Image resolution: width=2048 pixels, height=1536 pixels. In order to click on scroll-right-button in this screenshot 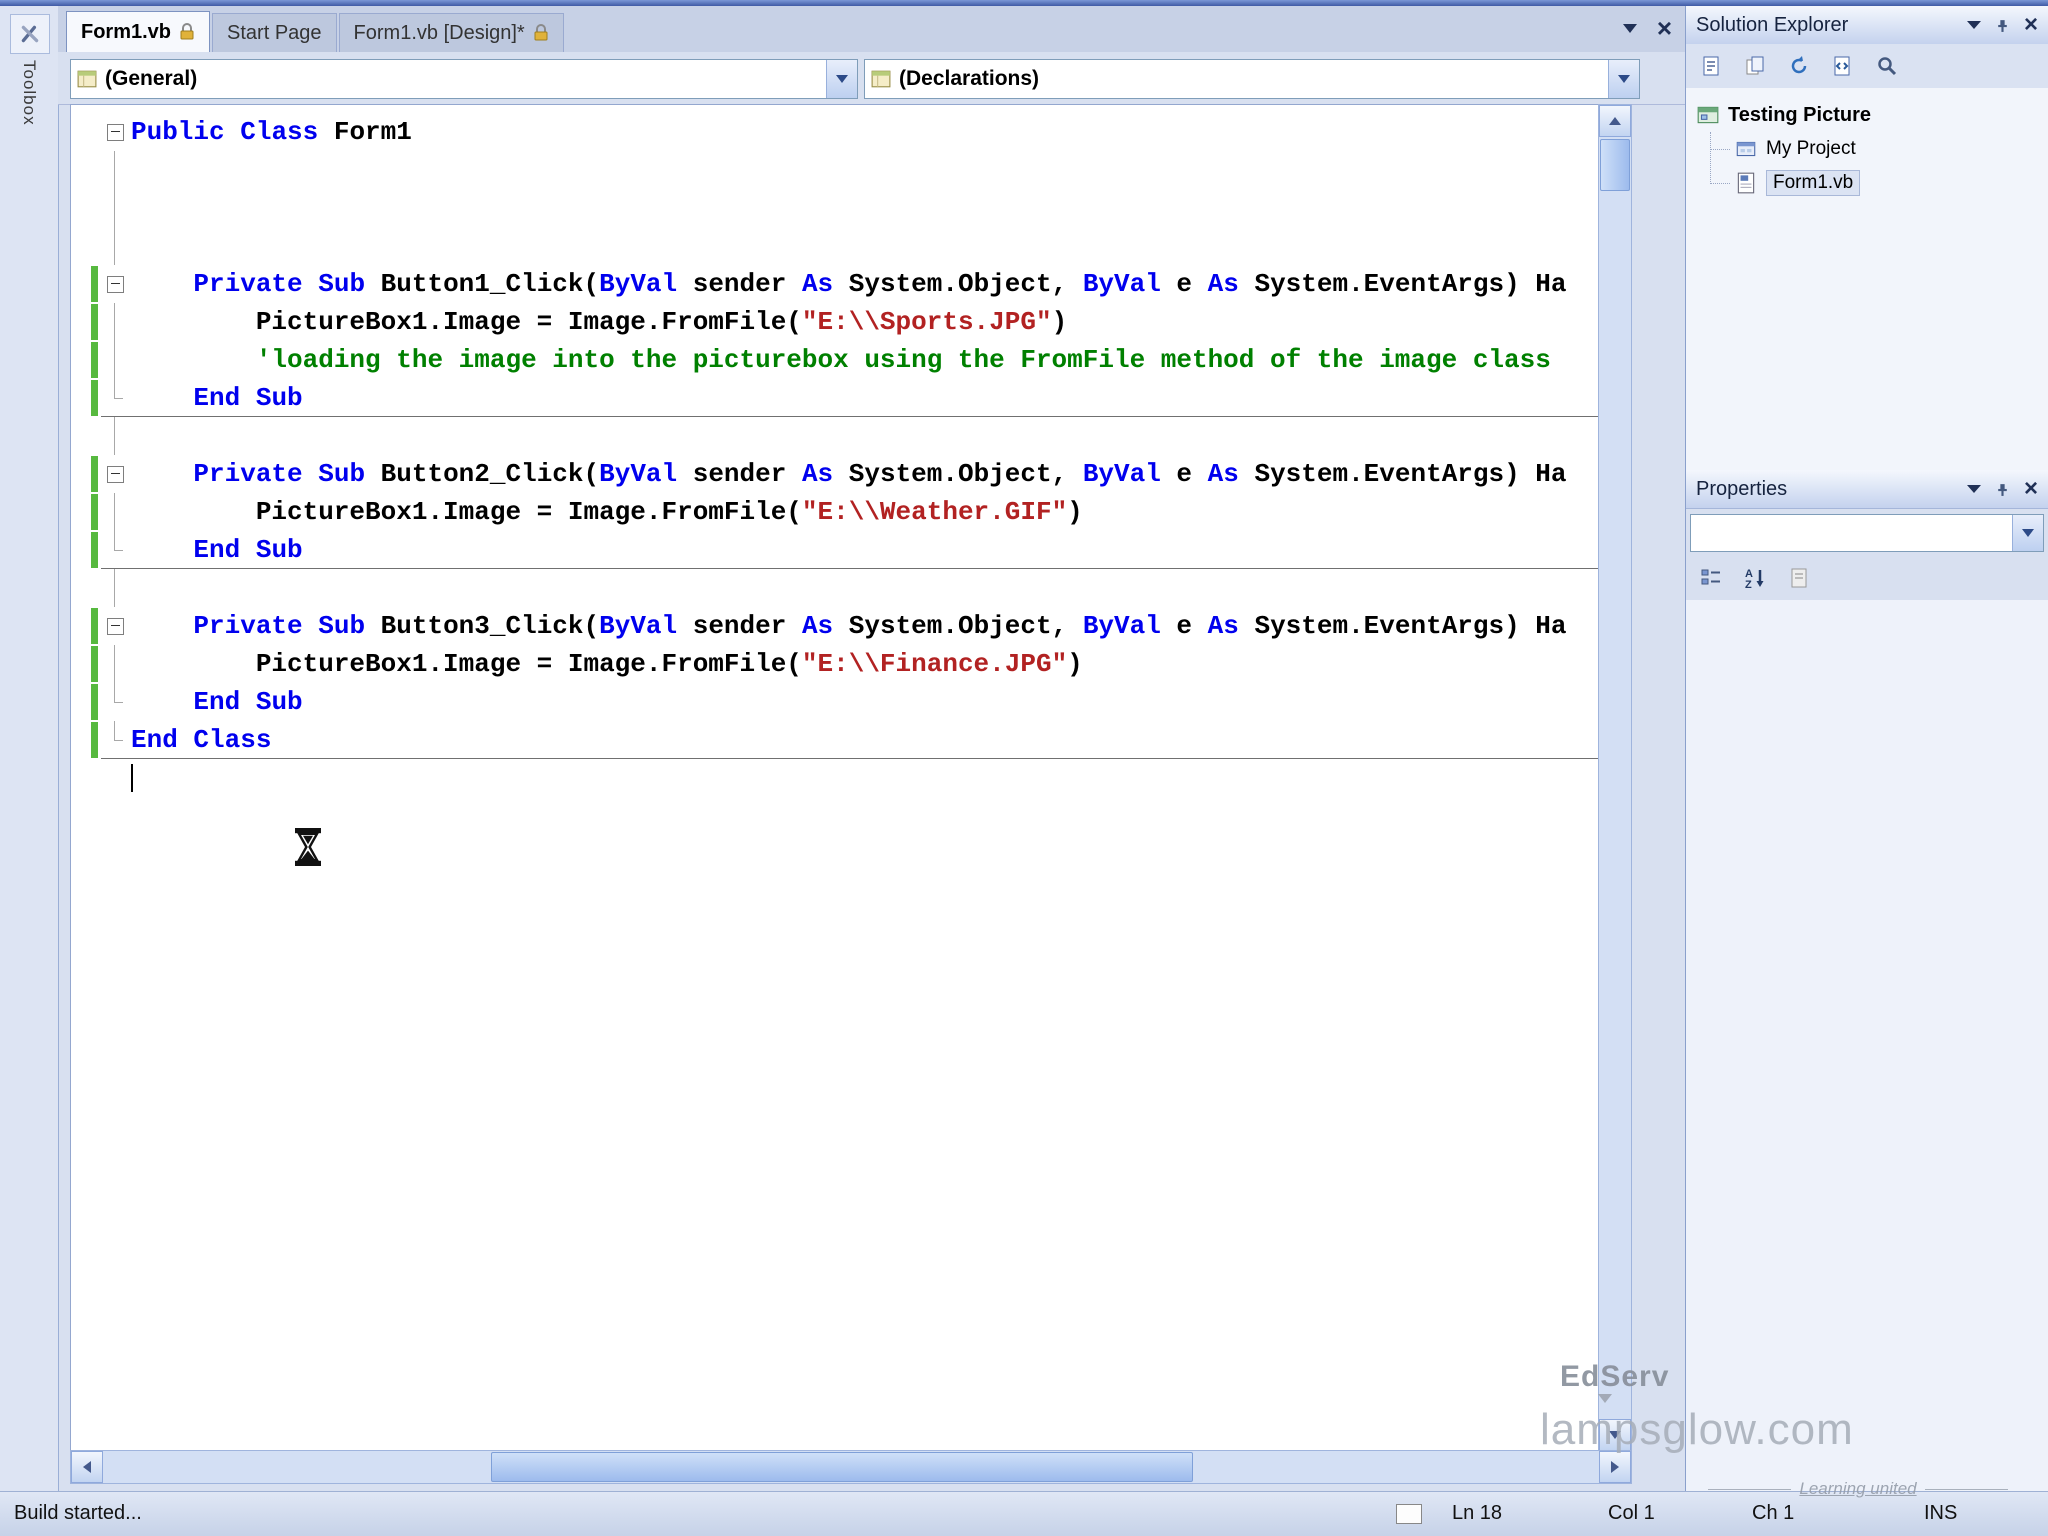, I will do `click(1615, 1467)`.